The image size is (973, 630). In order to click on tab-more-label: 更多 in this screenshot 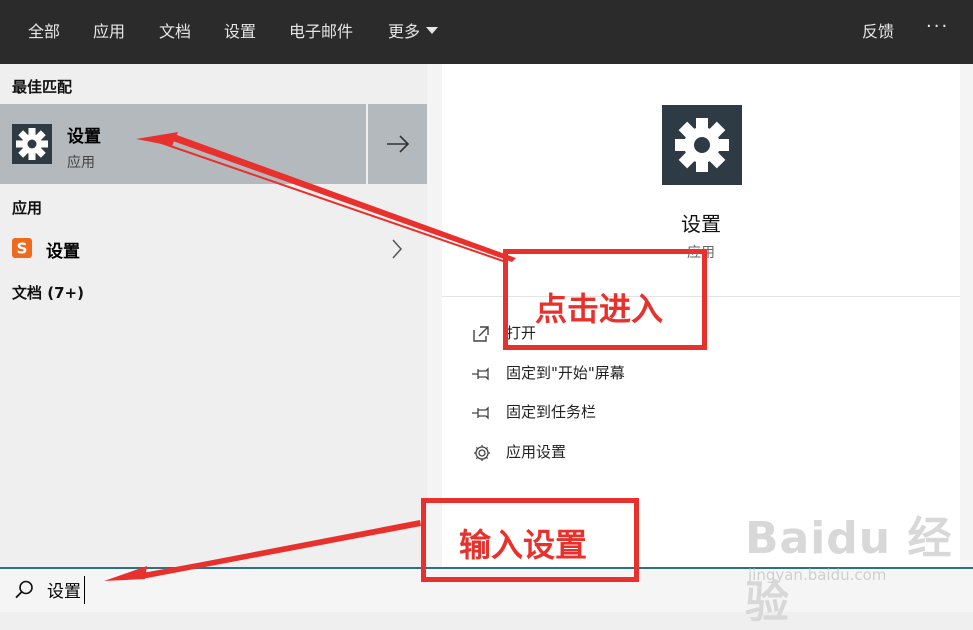, I will do `click(404, 31)`.